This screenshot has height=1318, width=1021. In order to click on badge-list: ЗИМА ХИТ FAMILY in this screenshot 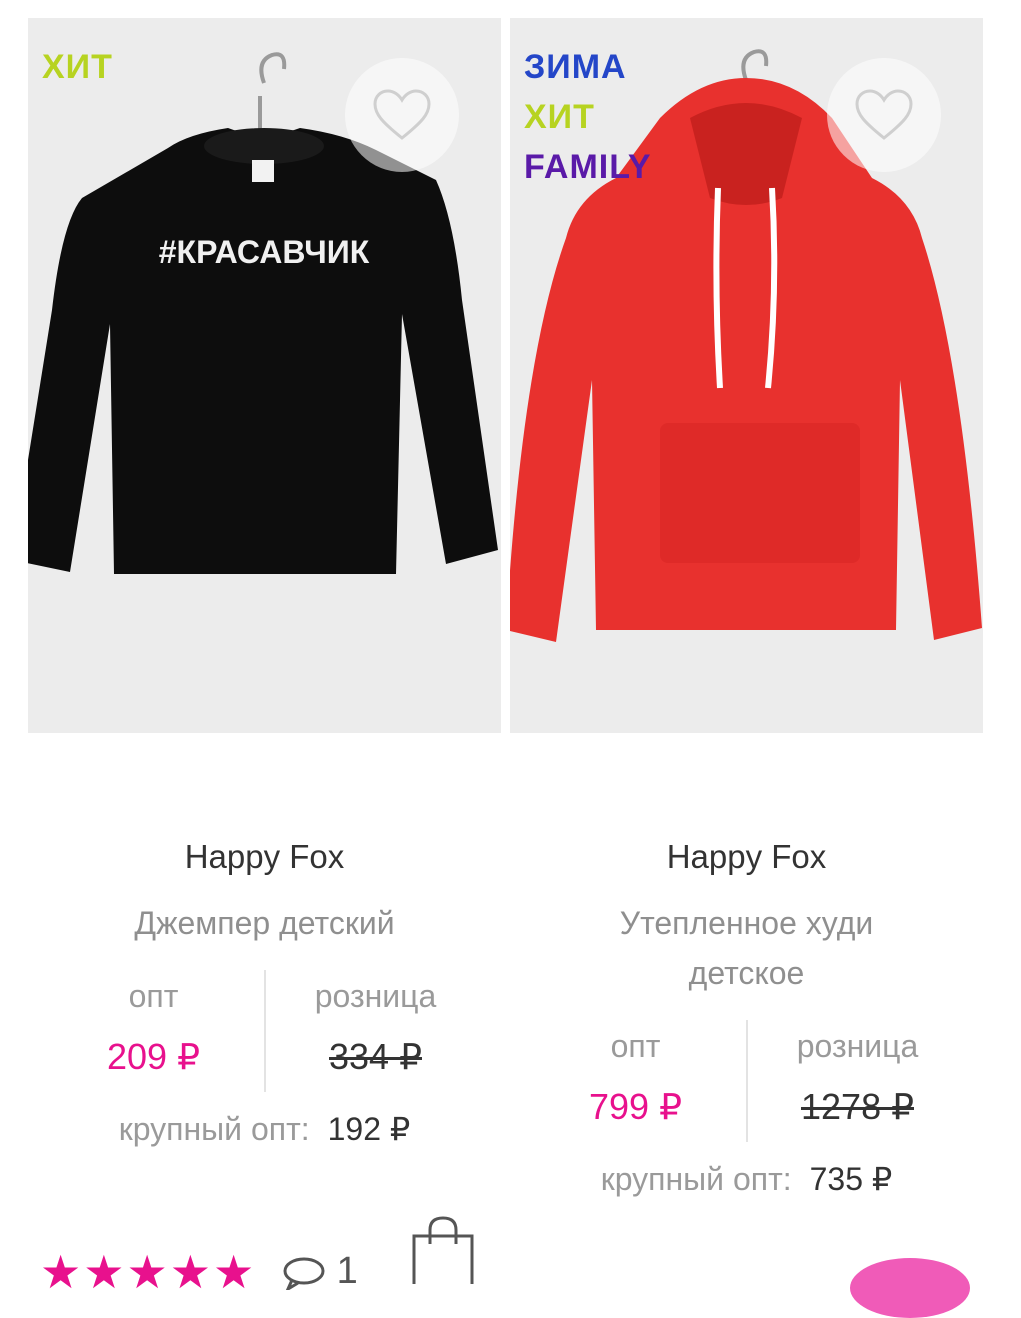, I will do `click(588, 117)`.